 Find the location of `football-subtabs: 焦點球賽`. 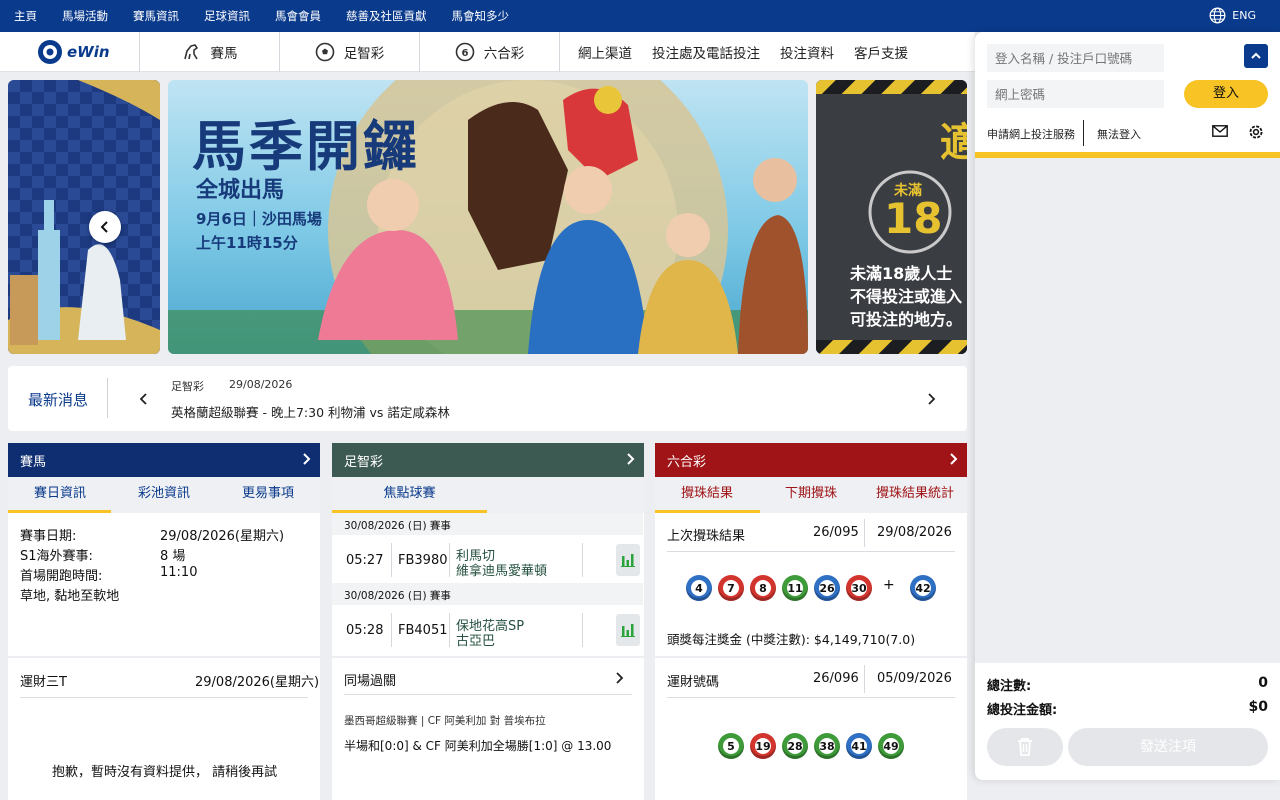

football-subtabs: 焦點球賽 is located at coordinates (488, 495).